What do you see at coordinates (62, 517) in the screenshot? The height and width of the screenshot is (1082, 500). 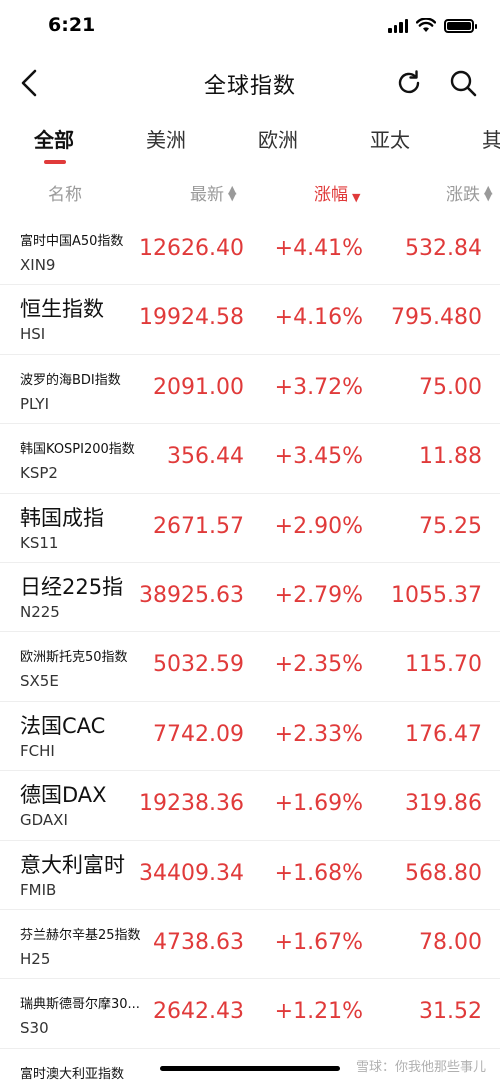 I see `index-name: 韩国成指` at bounding box center [62, 517].